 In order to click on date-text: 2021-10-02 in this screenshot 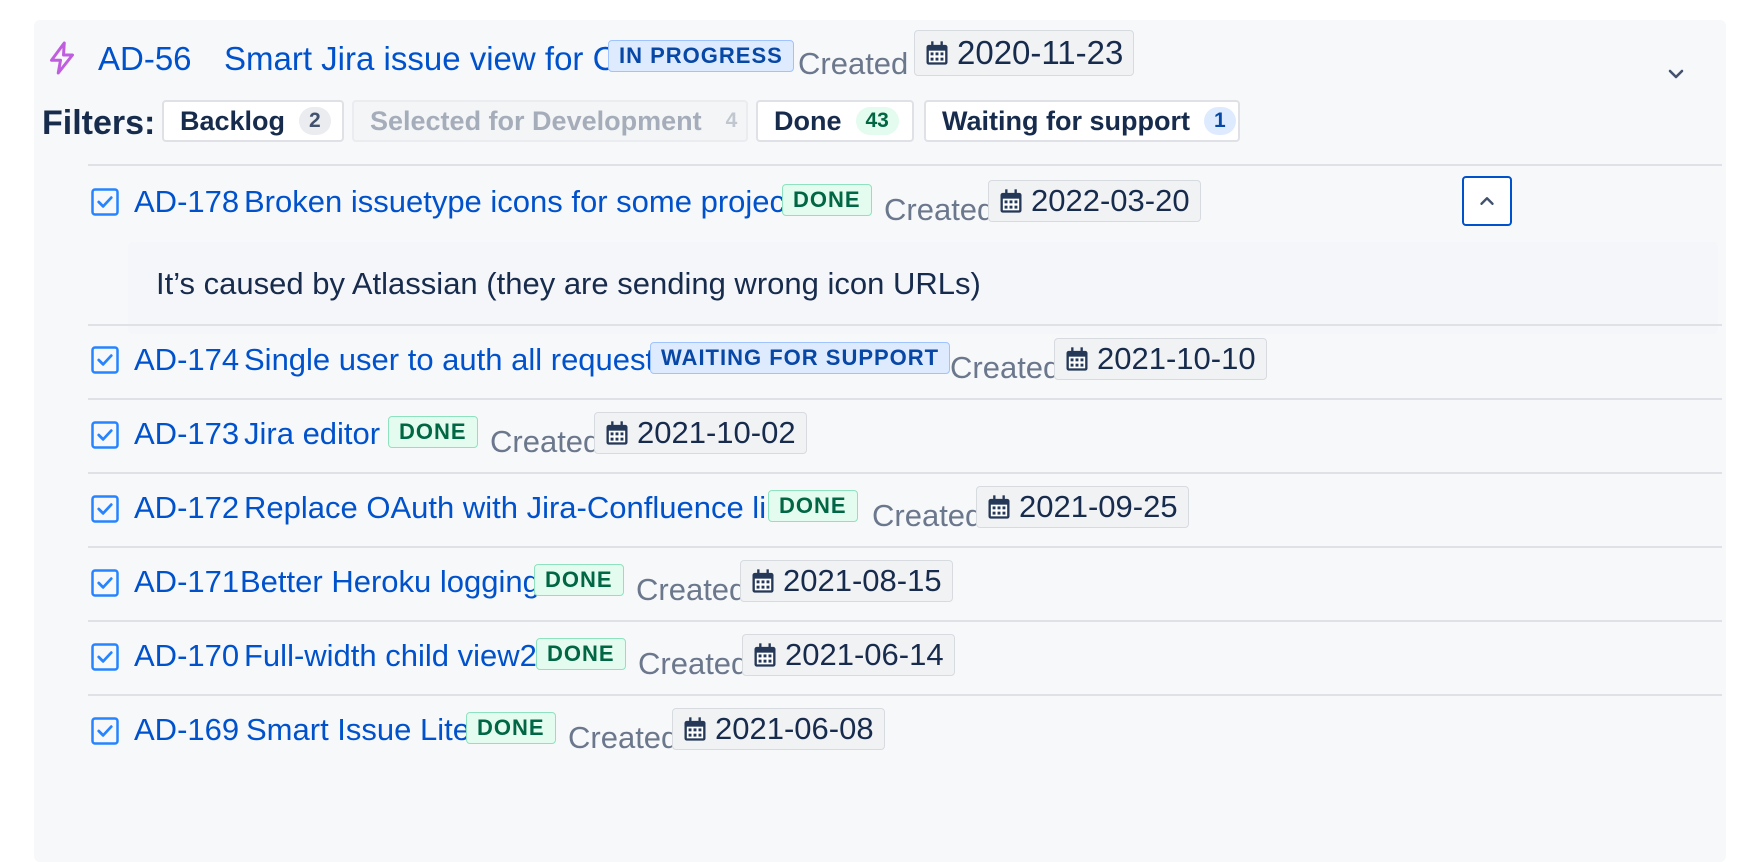, I will do `click(716, 432)`.